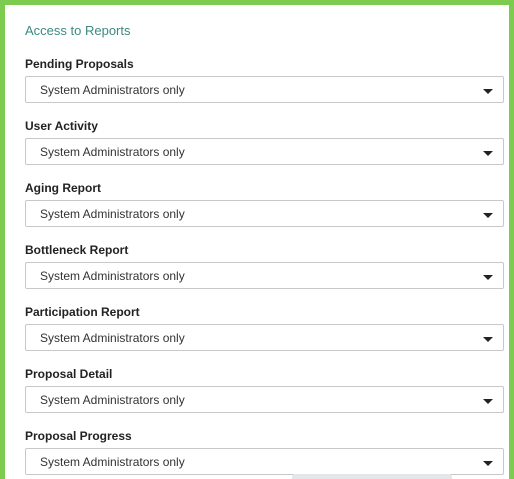  I want to click on proposal-detail-select: System Administrators only, so click(264, 399).